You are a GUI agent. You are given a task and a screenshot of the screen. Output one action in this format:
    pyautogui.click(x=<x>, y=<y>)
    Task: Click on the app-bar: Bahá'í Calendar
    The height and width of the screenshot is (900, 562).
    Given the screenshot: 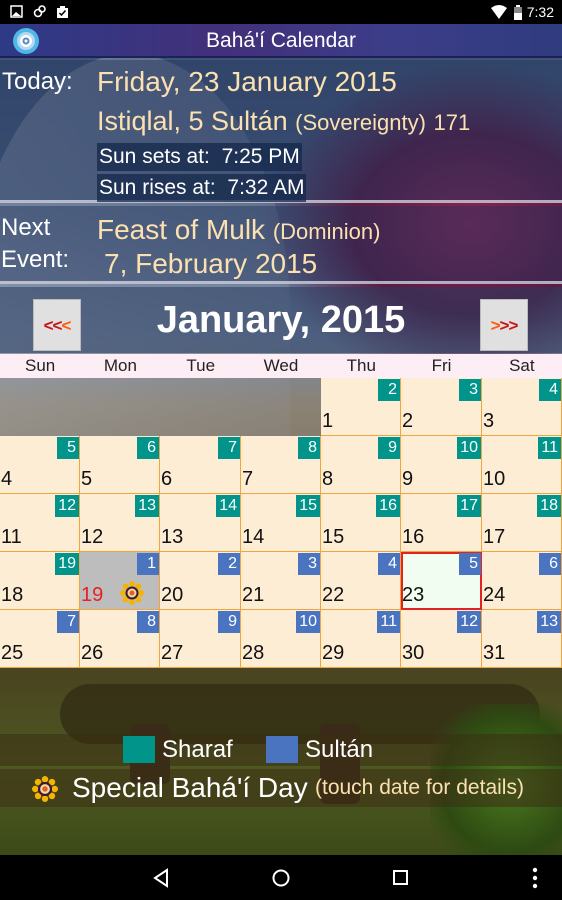 What is the action you would take?
    pyautogui.click(x=281, y=41)
    